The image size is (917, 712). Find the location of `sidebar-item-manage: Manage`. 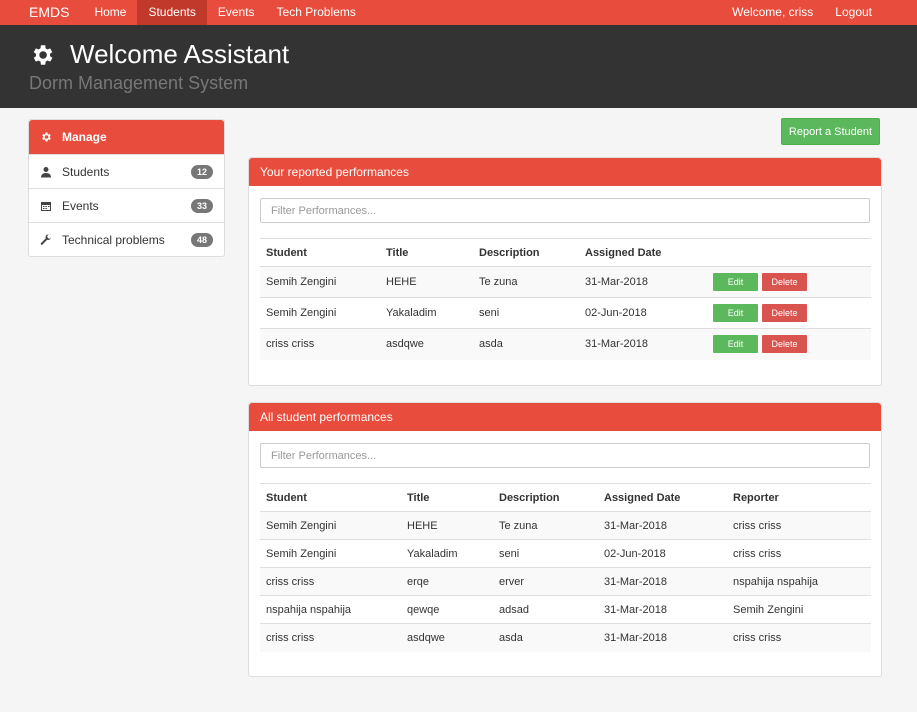

sidebar-item-manage: Manage is located at coordinates (126, 137).